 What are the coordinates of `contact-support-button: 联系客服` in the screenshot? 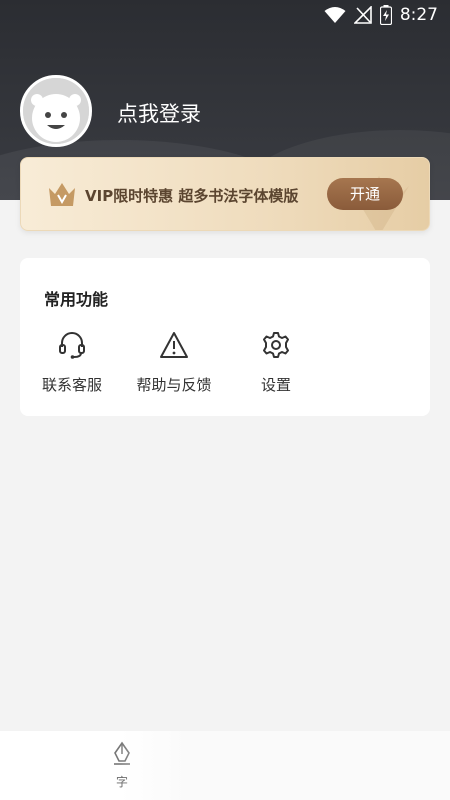 It's located at (72, 365).